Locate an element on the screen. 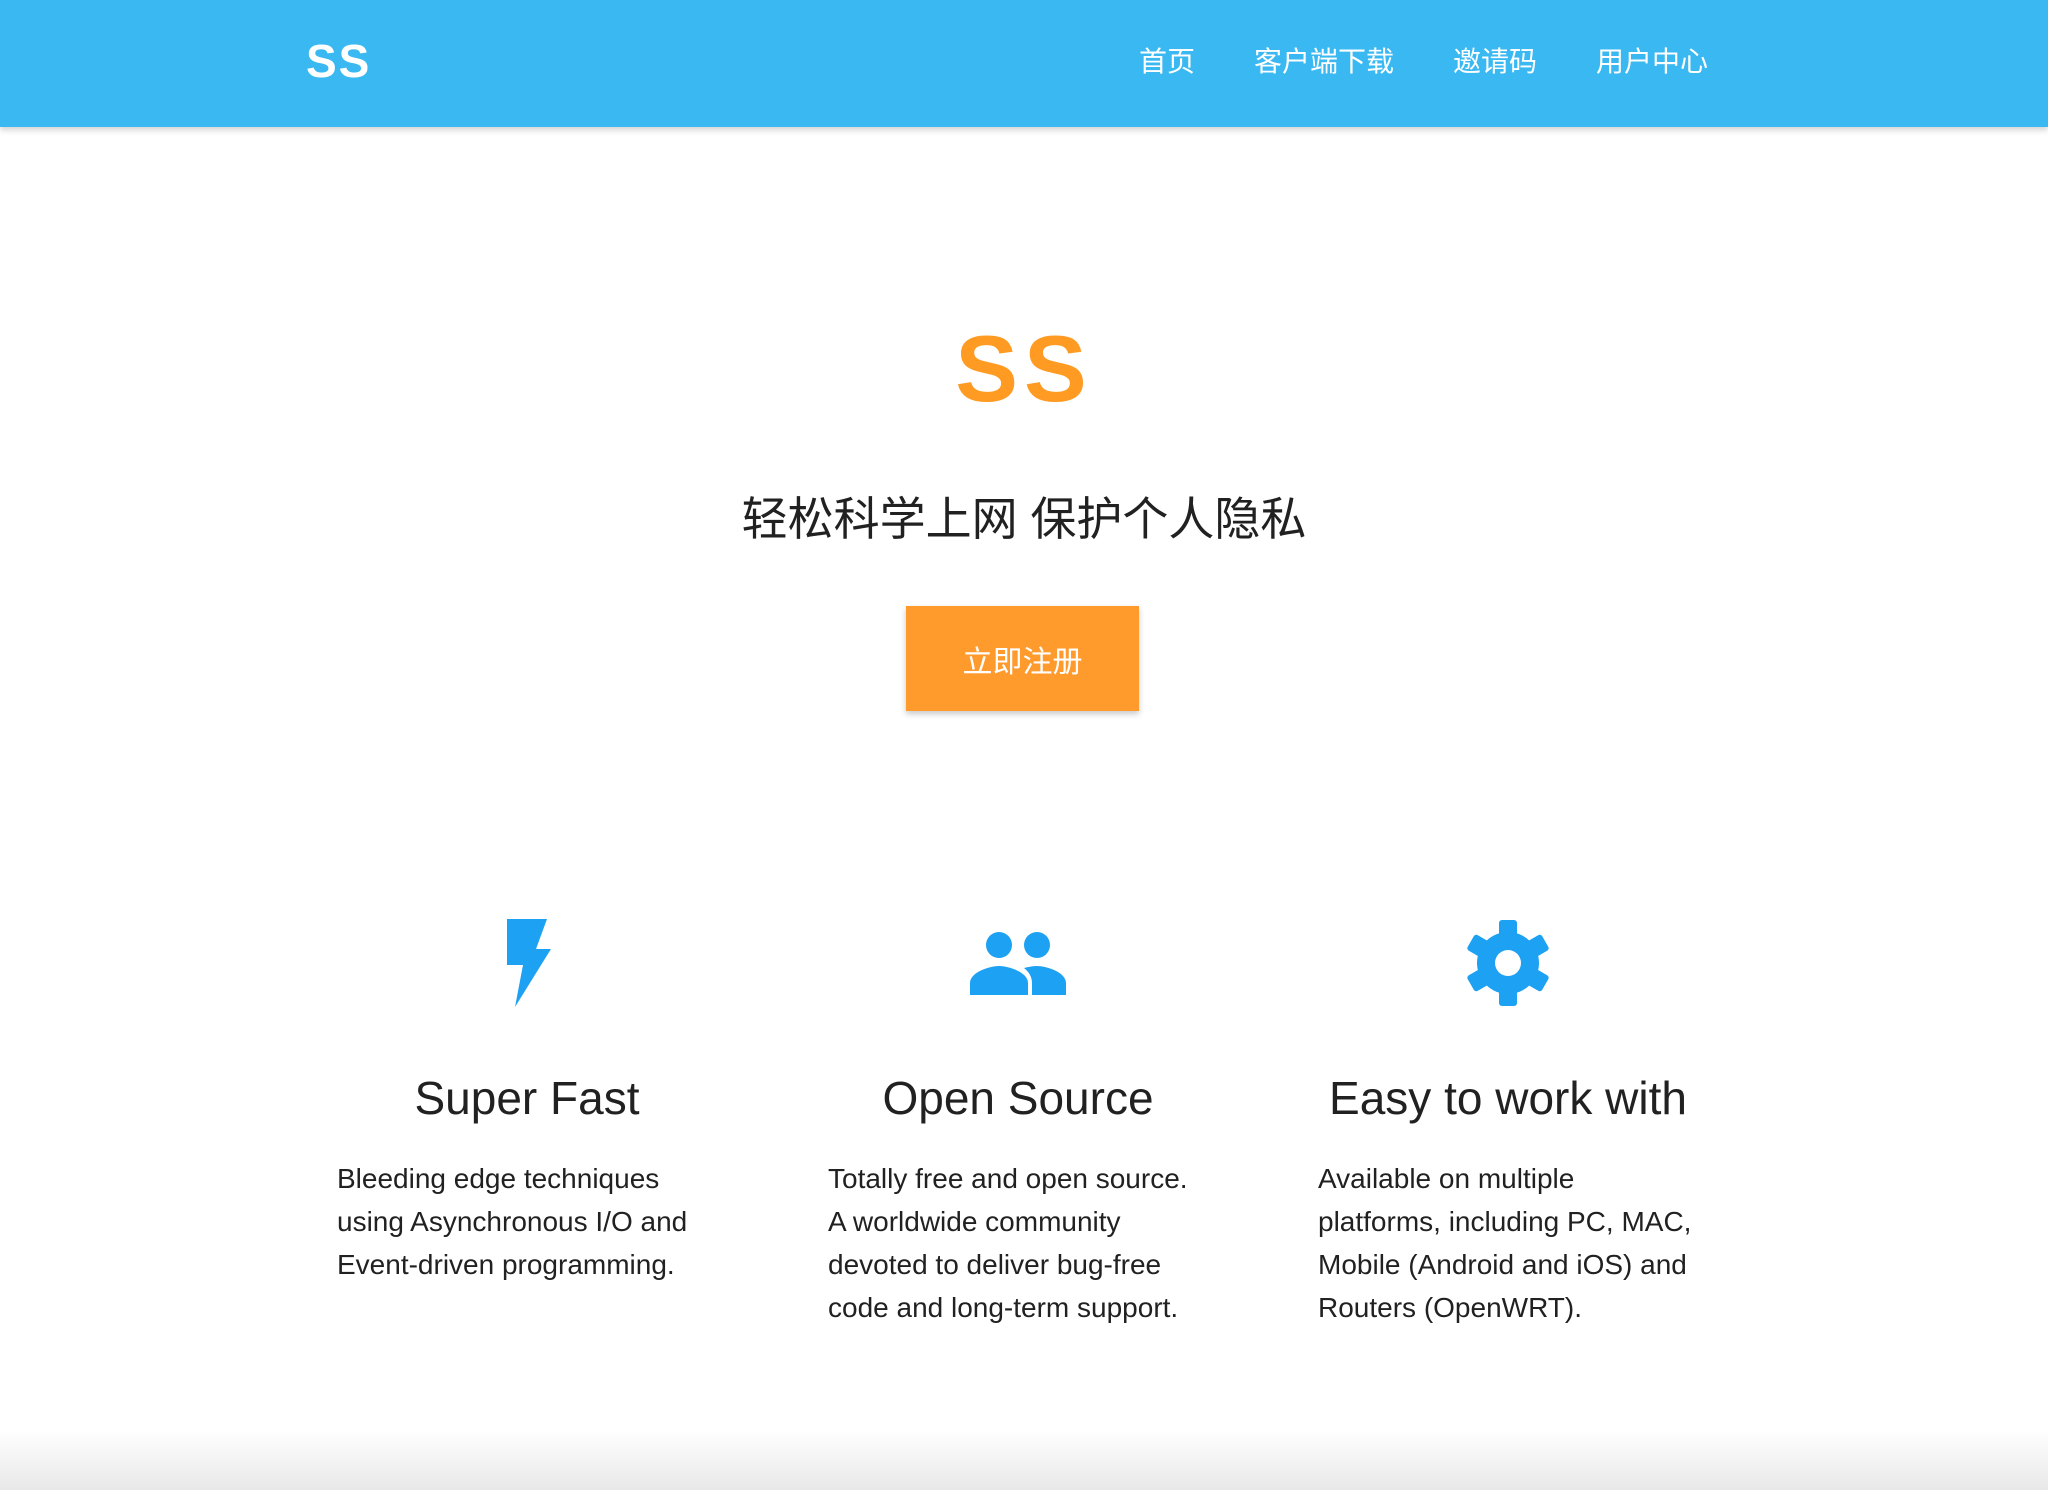  flash-icon is located at coordinates (527, 962).